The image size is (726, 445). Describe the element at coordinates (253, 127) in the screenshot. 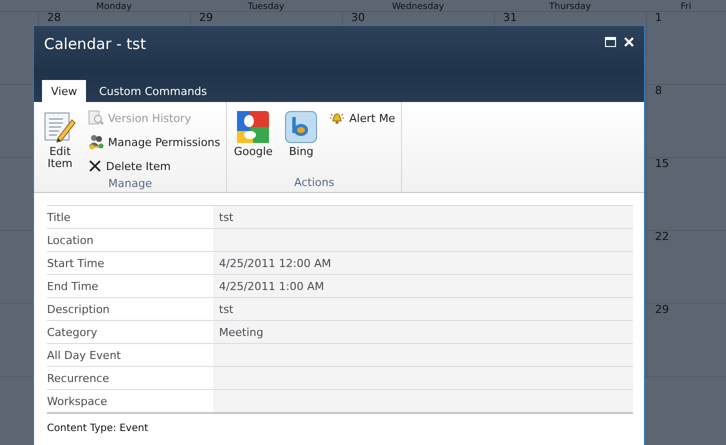

I see `colored-g-icon` at that location.